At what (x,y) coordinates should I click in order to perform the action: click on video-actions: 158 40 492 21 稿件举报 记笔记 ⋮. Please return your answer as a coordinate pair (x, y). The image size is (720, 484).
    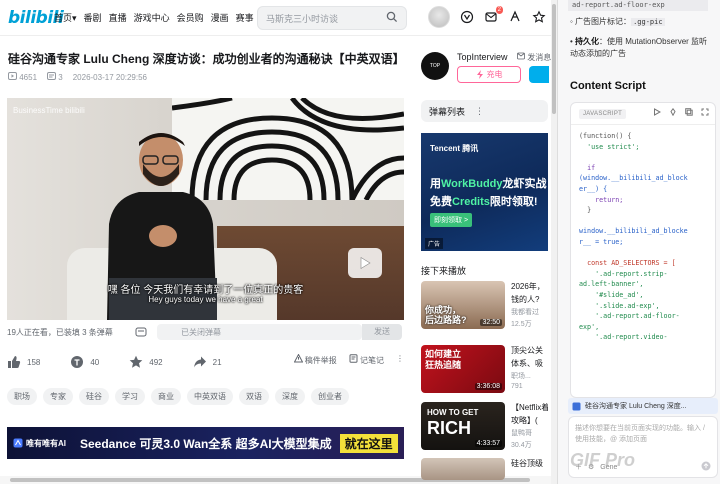
    Looking at the image, I should click on (205, 362).